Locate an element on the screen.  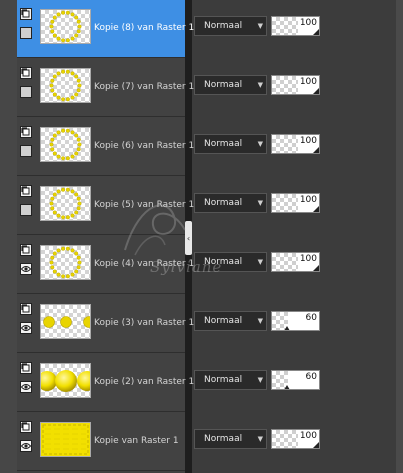
layer-row: Kopie (4) van Raster 1 is located at coordinates (105, 265).